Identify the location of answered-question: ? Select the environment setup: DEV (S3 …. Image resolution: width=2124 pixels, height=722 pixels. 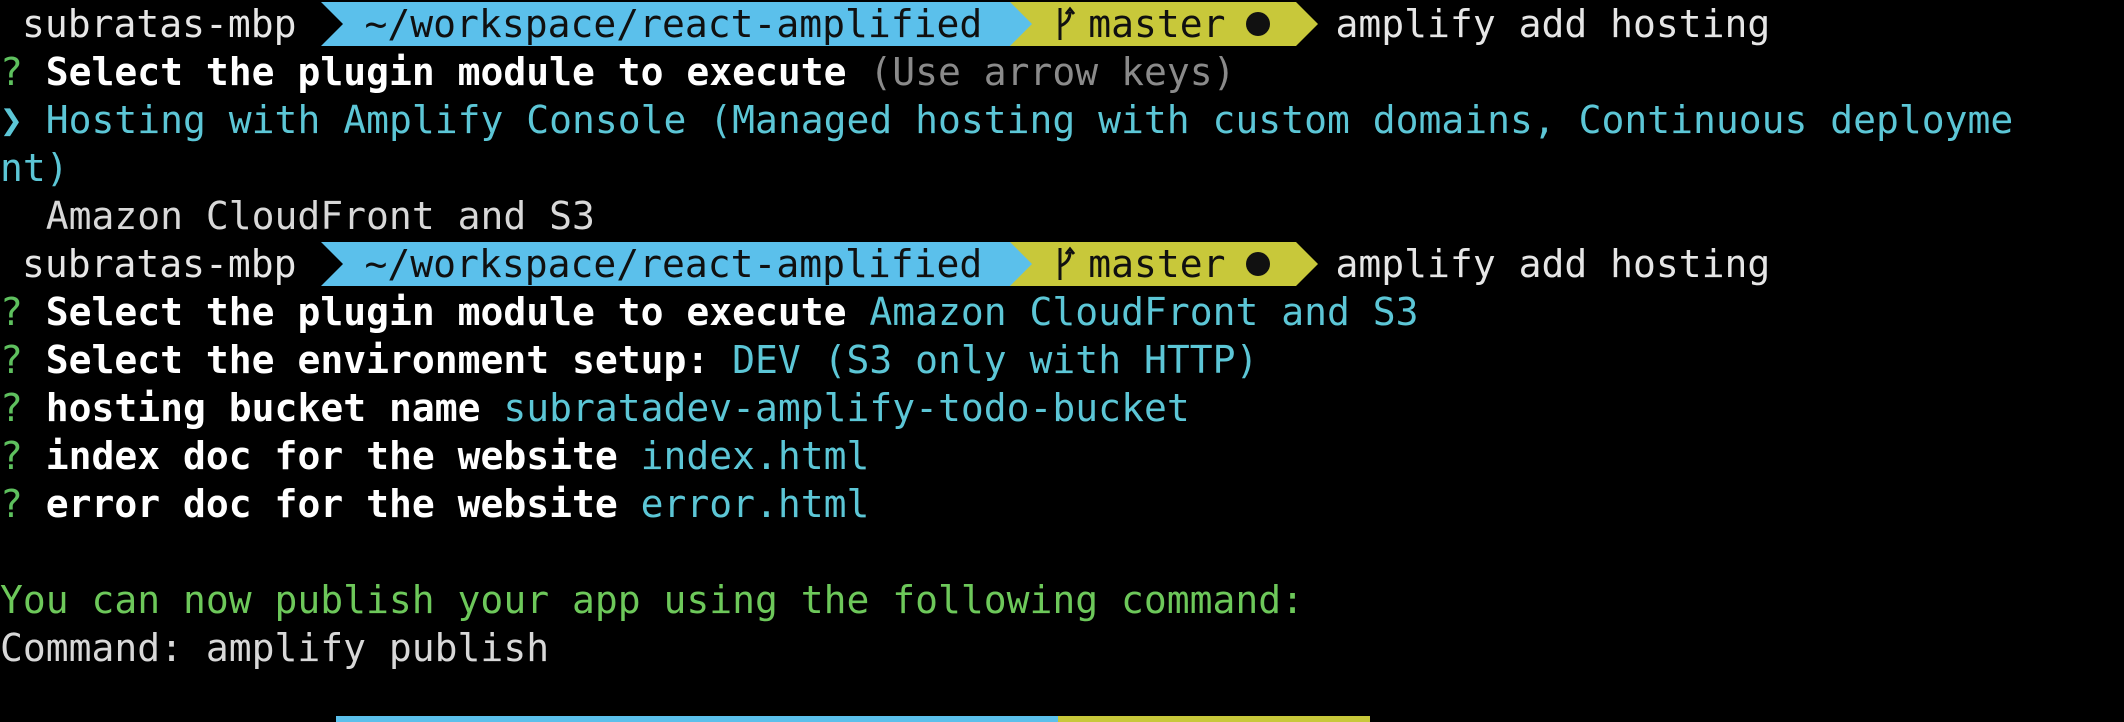
(629, 360).